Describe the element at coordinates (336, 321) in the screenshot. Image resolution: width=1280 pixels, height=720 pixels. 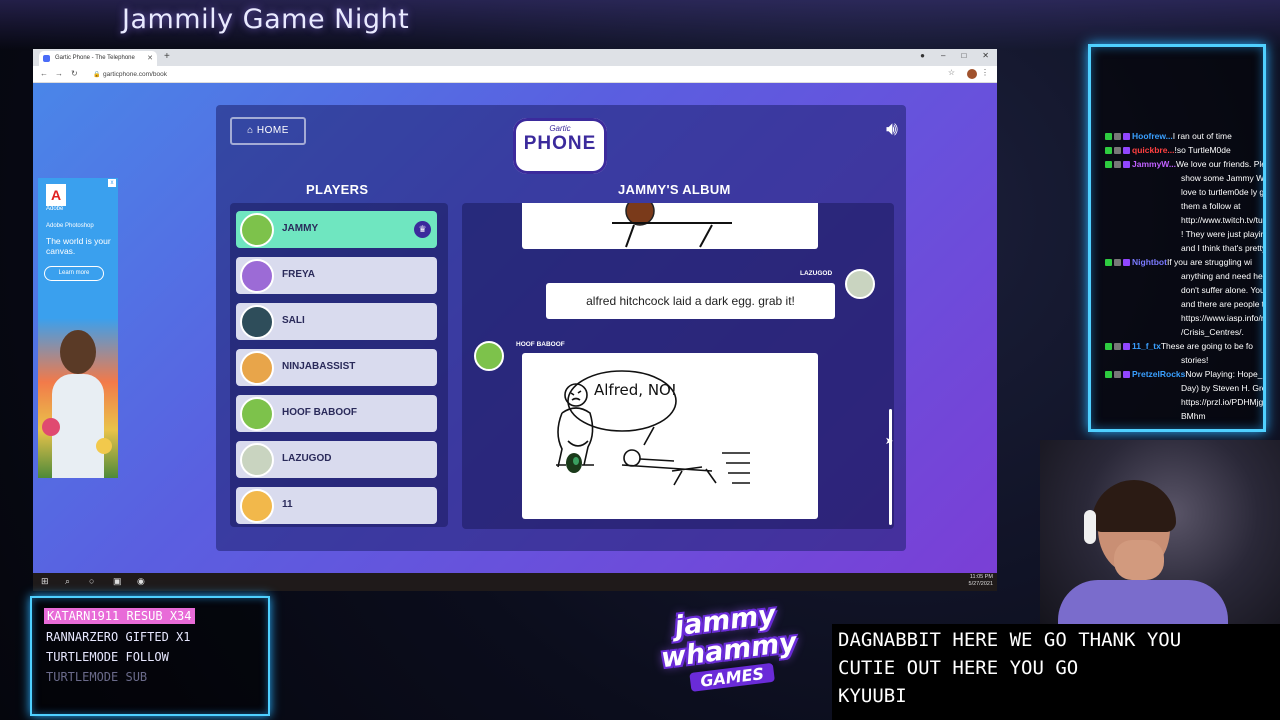
I see `player-row: SALI` at that location.